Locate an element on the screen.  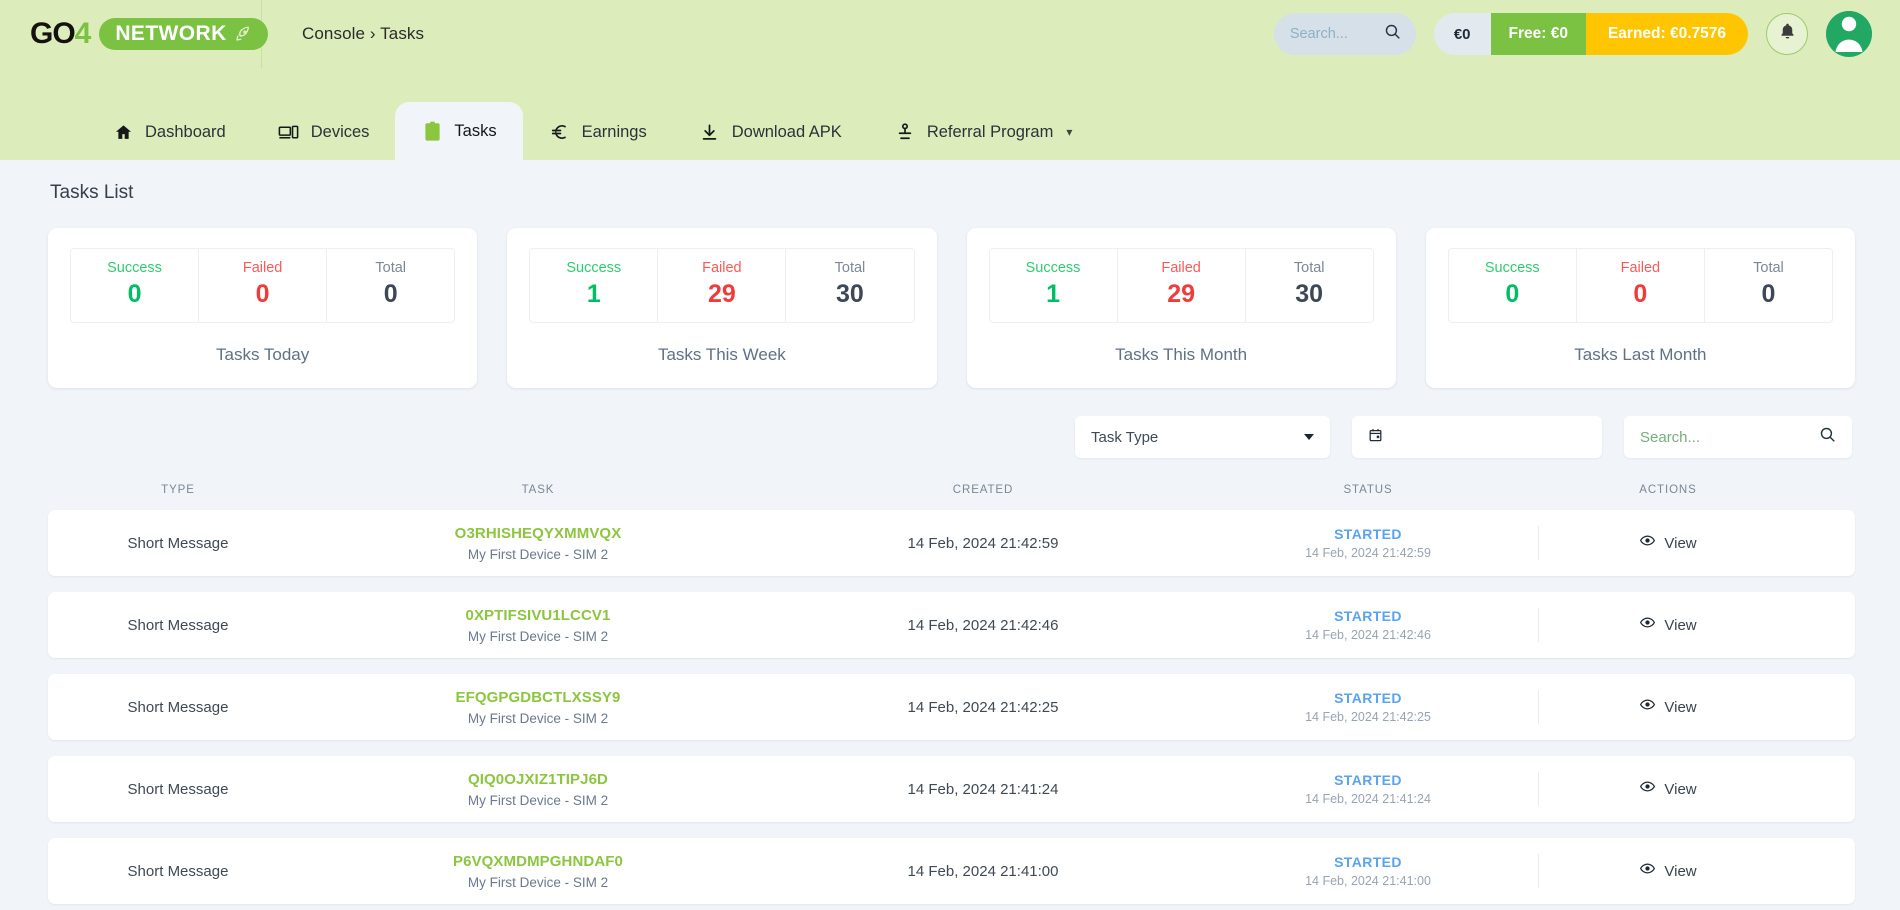
cell-status: STARTED 14 Feb, 2024 21:42:46 is located at coordinates (1368, 625).